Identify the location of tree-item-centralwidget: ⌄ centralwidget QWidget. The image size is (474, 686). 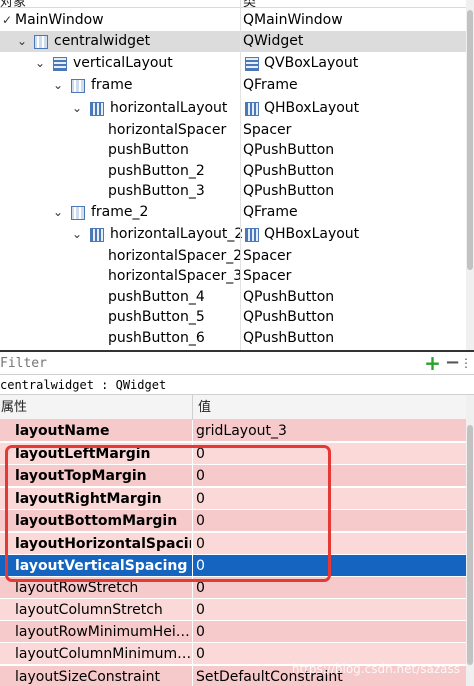
(233, 41).